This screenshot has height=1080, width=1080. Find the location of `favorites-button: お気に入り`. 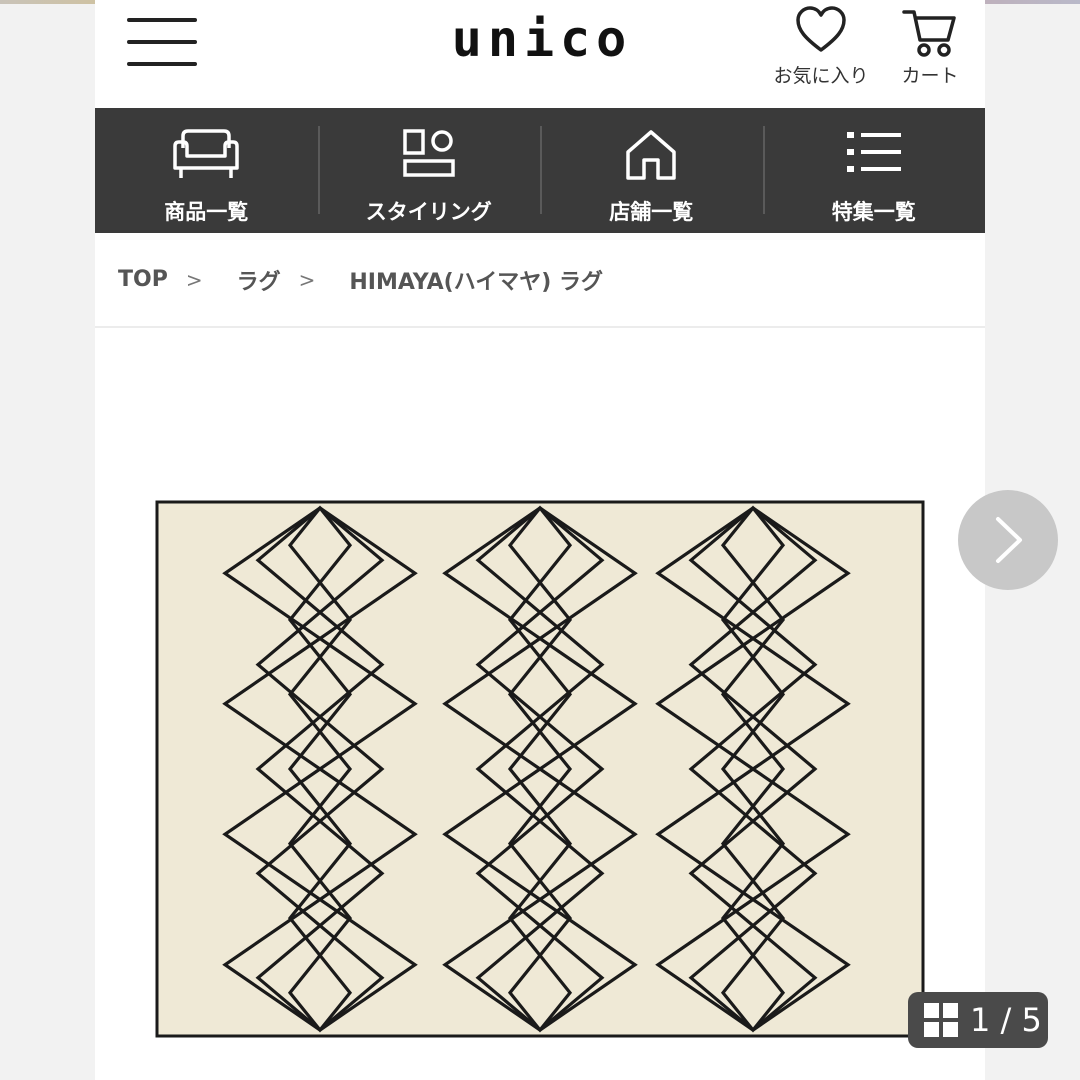

favorites-button: お気に入り is located at coordinates (821, 50).